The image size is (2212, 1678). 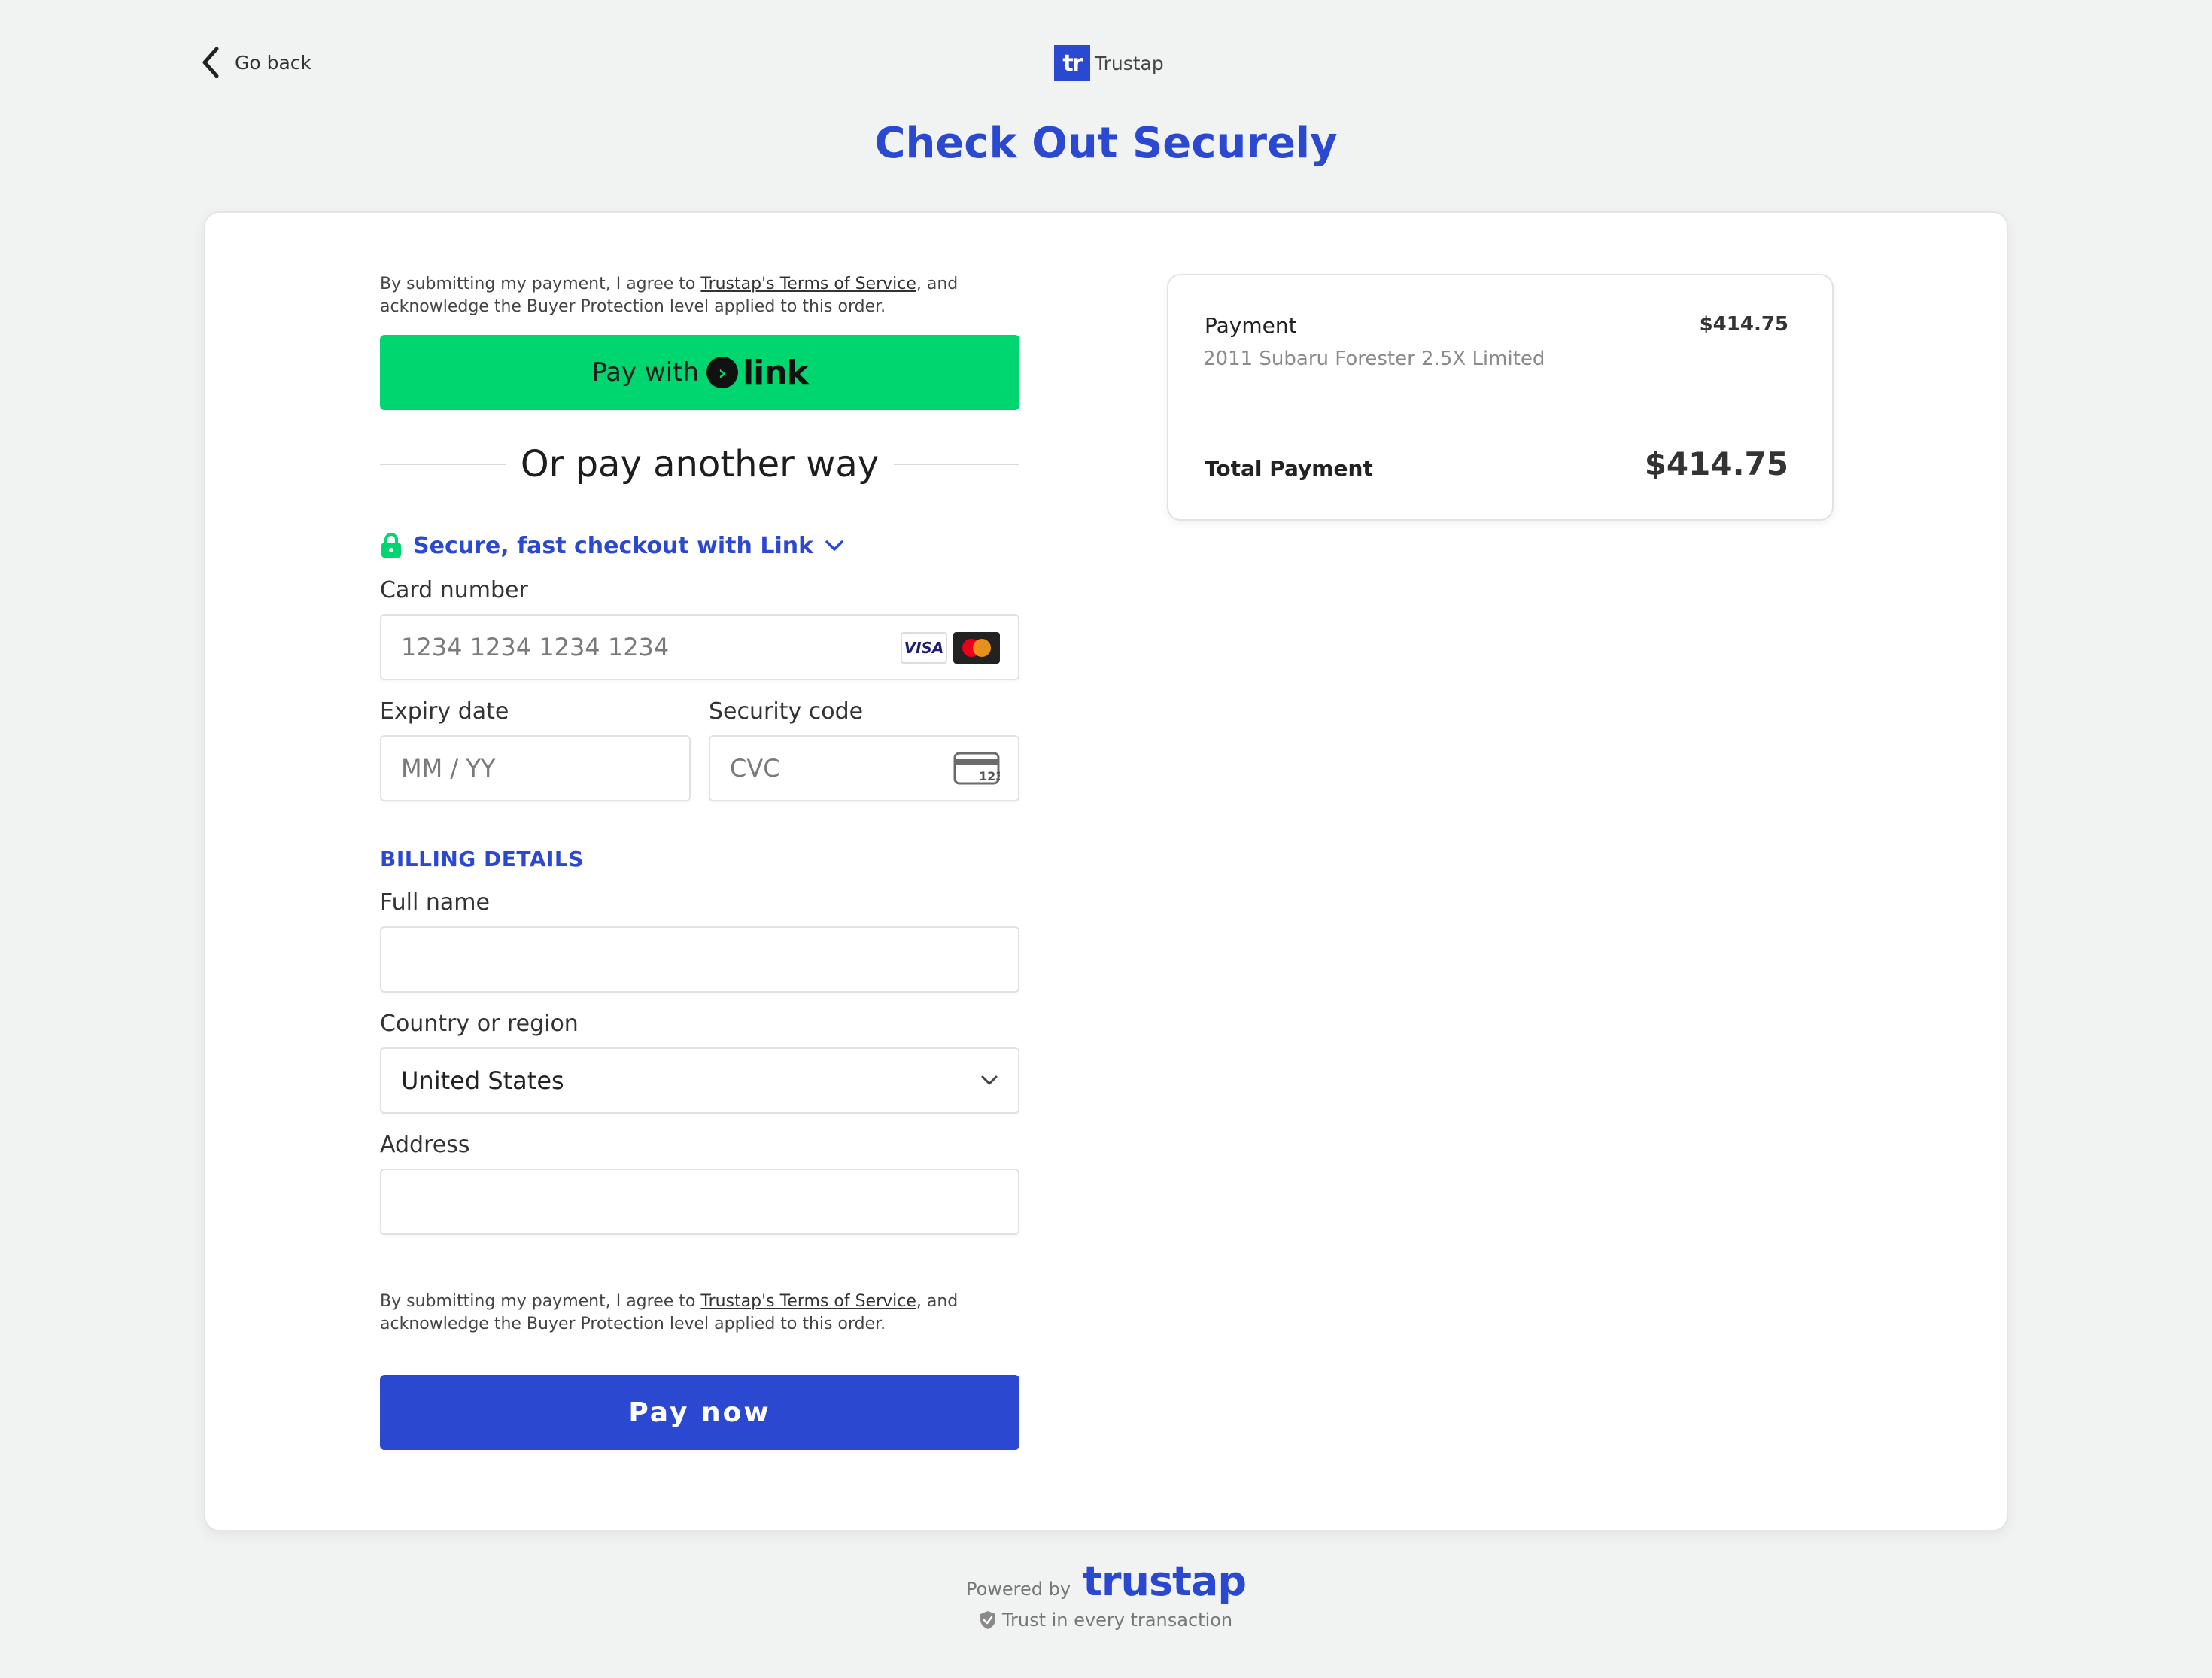 I want to click on chevron-left-icon, so click(x=210, y=62).